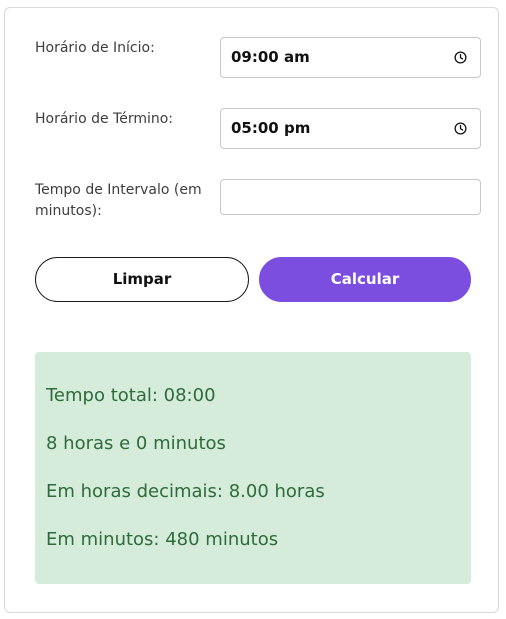 This screenshot has width=506, height=619. I want to click on hours-minutes-text: 8 horas e 0 minutos, so click(136, 443).